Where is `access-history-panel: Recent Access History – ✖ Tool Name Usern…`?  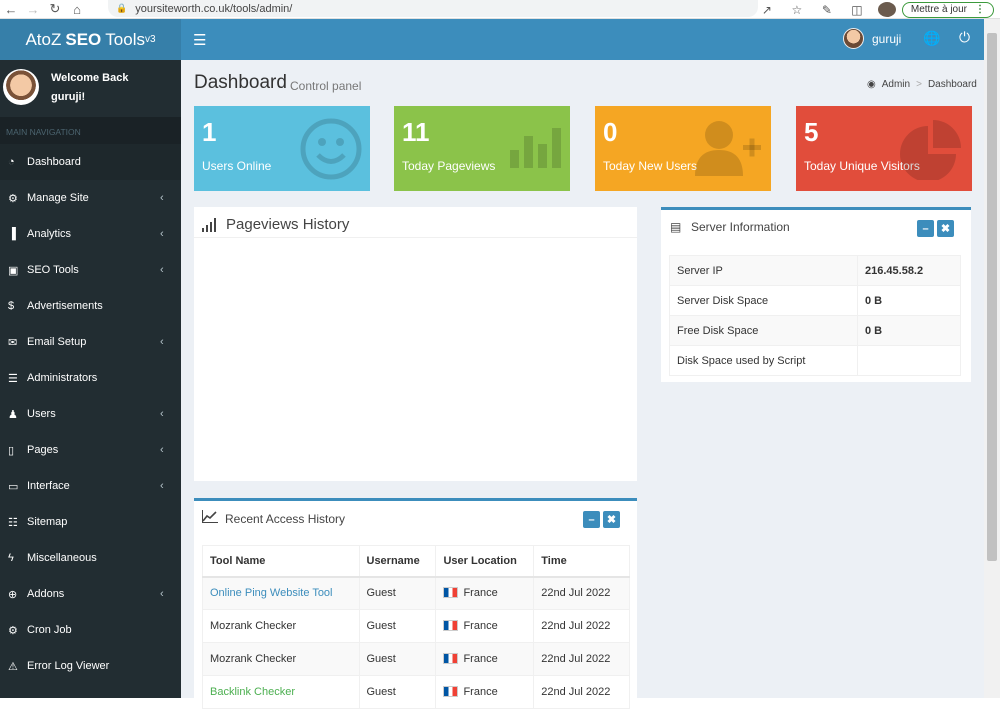
access-history-panel: Recent Access History – ✖ Tool Name Usern… is located at coordinates (415, 603).